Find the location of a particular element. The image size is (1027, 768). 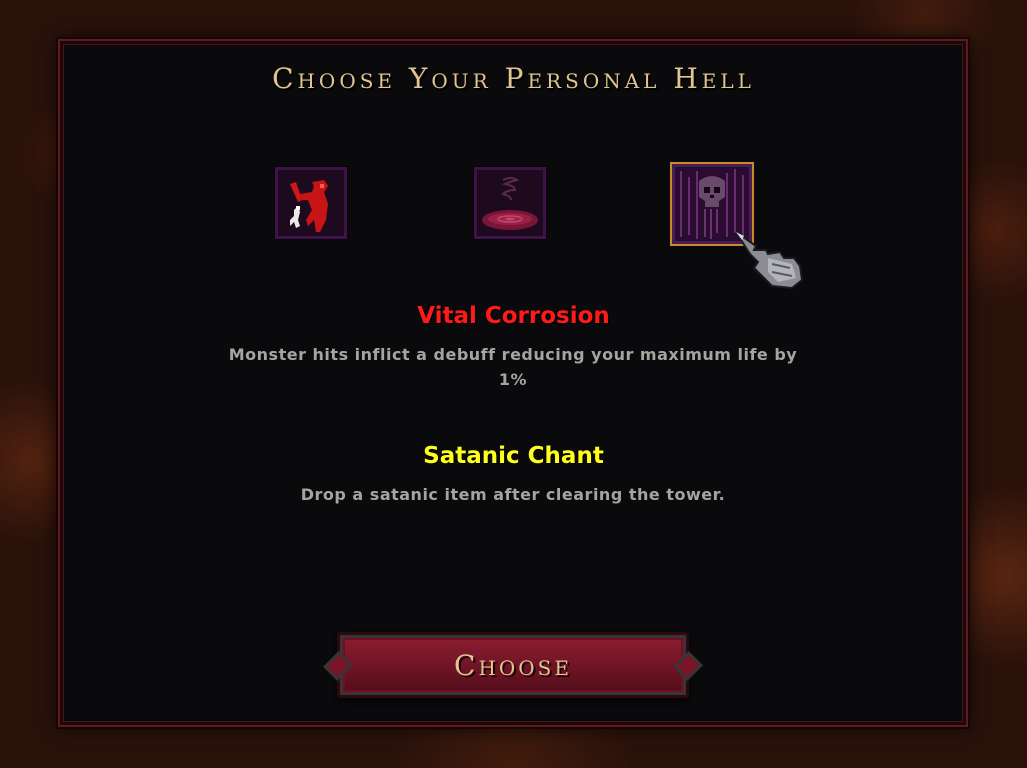

choose-button: Choose is located at coordinates (513, 665).